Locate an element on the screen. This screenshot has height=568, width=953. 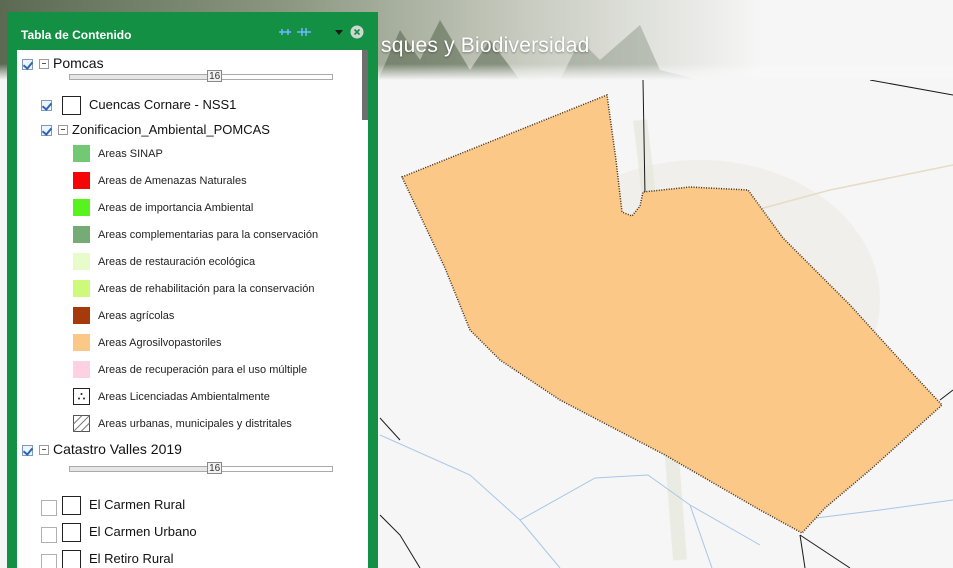
layer-label: El Retiro Rural is located at coordinates (131, 558).